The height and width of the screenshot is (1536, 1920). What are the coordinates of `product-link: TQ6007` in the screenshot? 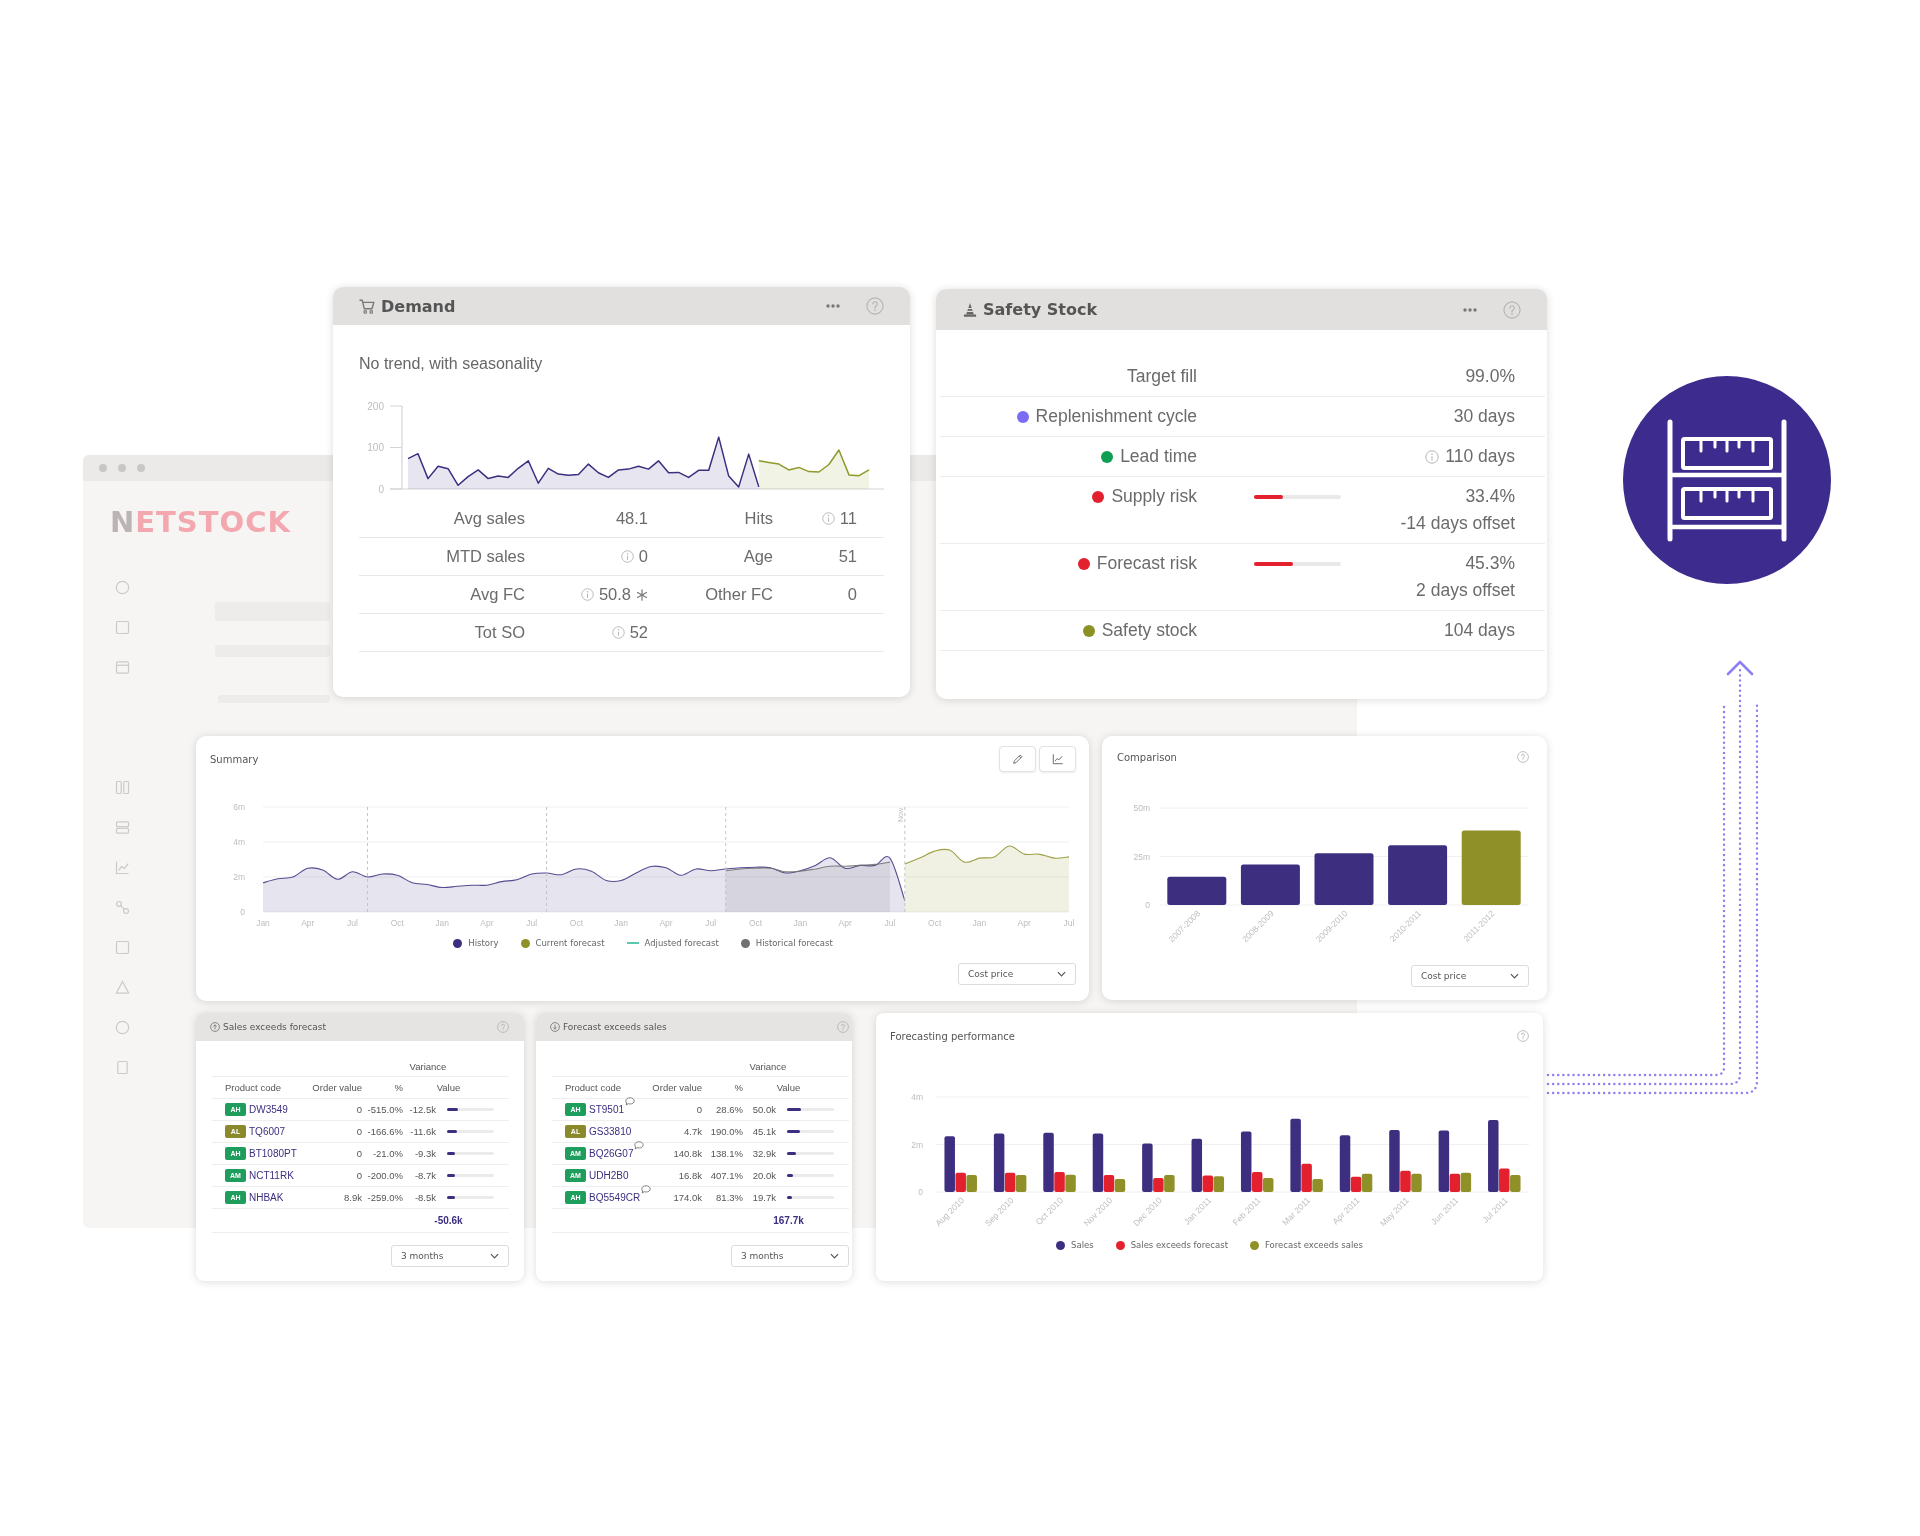 It's located at (267, 1131).